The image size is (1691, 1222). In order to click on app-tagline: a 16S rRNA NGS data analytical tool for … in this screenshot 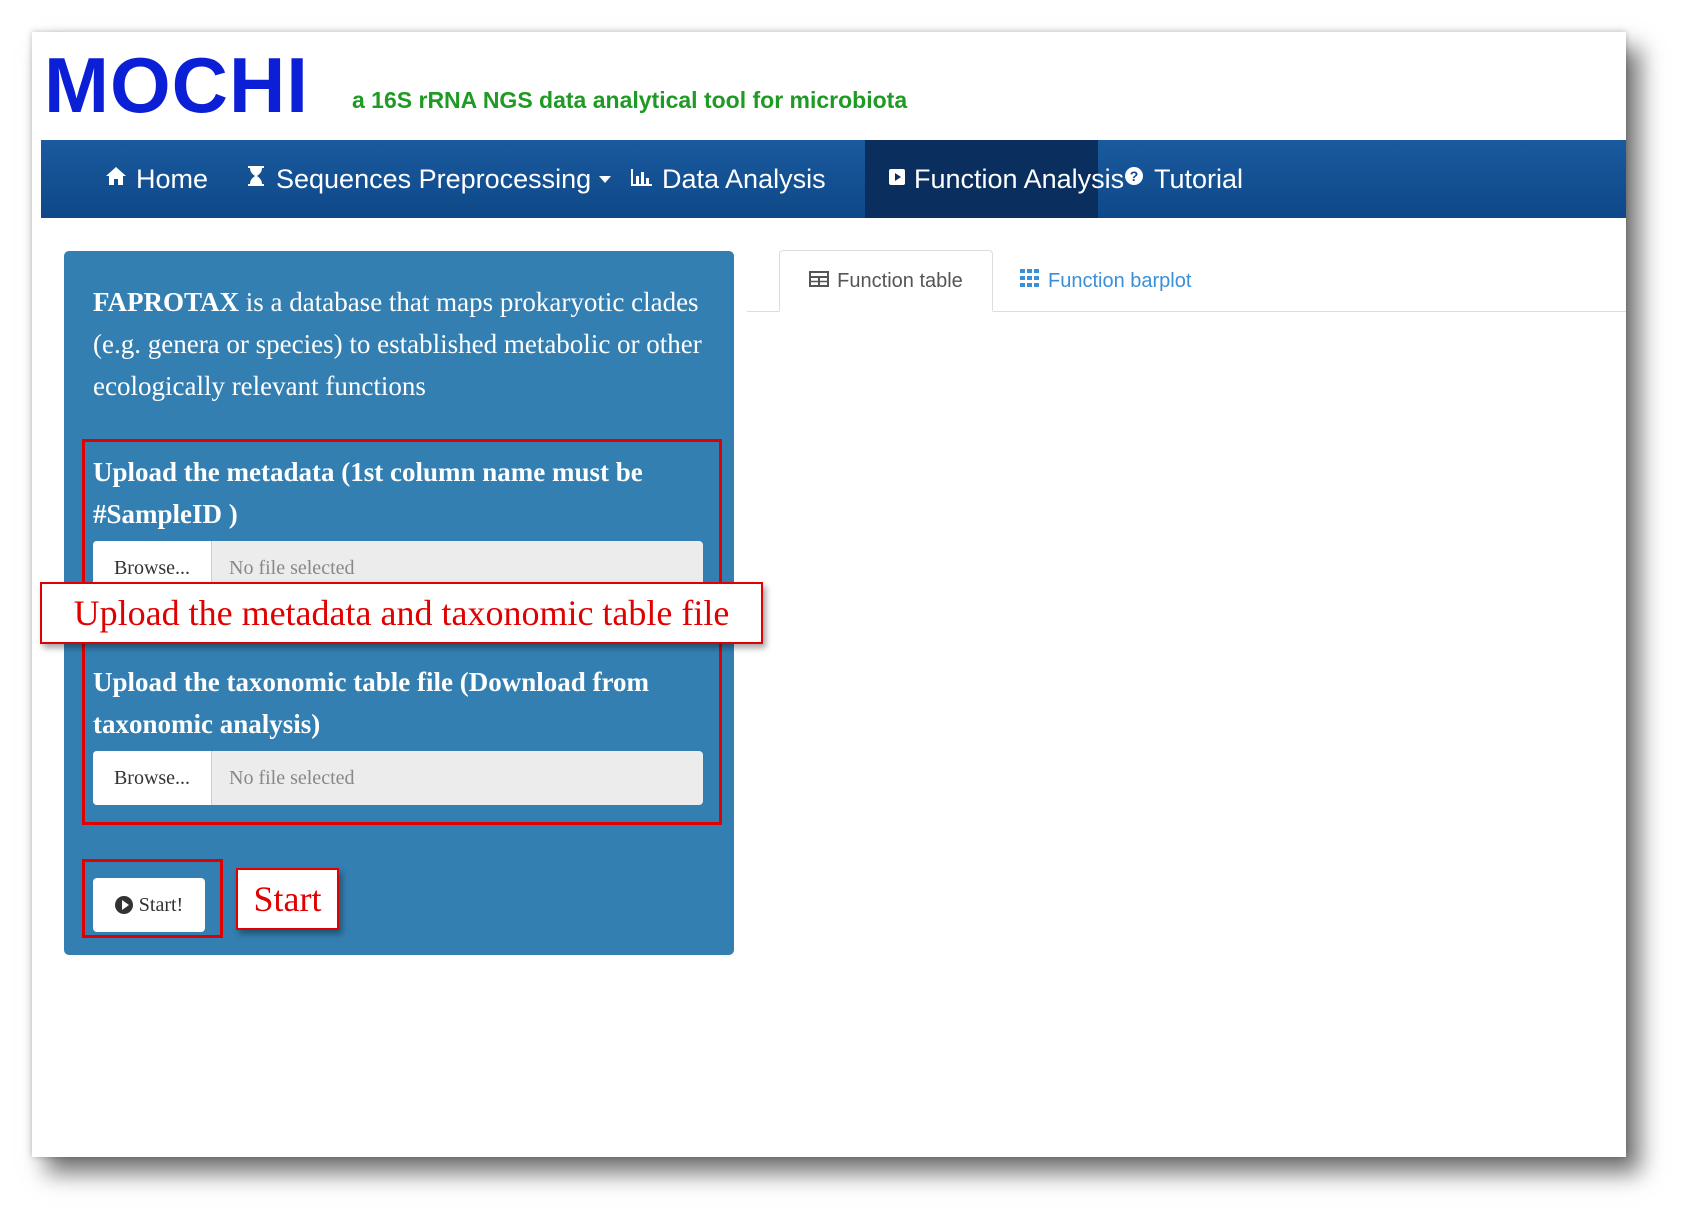, I will do `click(630, 100)`.